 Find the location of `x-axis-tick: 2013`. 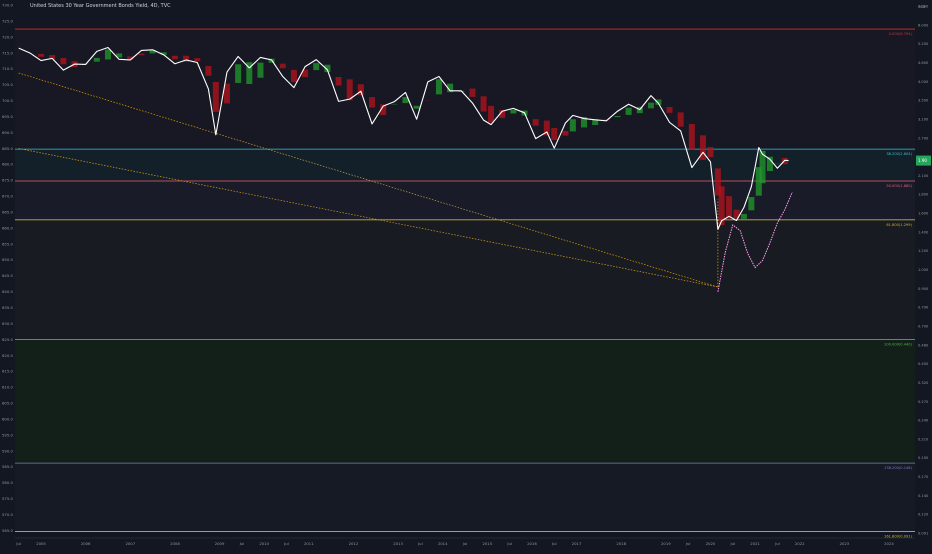

x-axis-tick: 2013 is located at coordinates (398, 543).